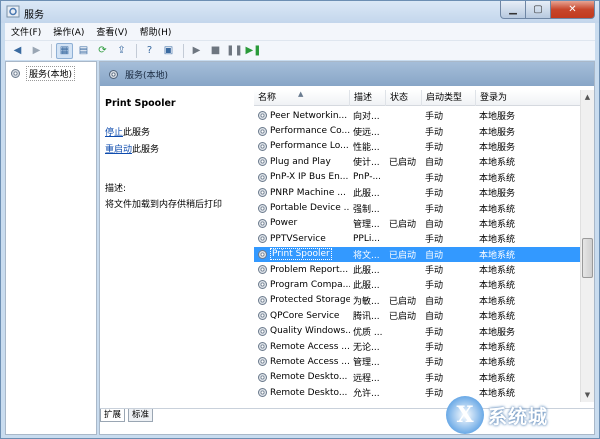 This screenshot has width=600, height=439. What do you see at coordinates (196, 51) in the screenshot?
I see `start-service-button: ▶` at bounding box center [196, 51].